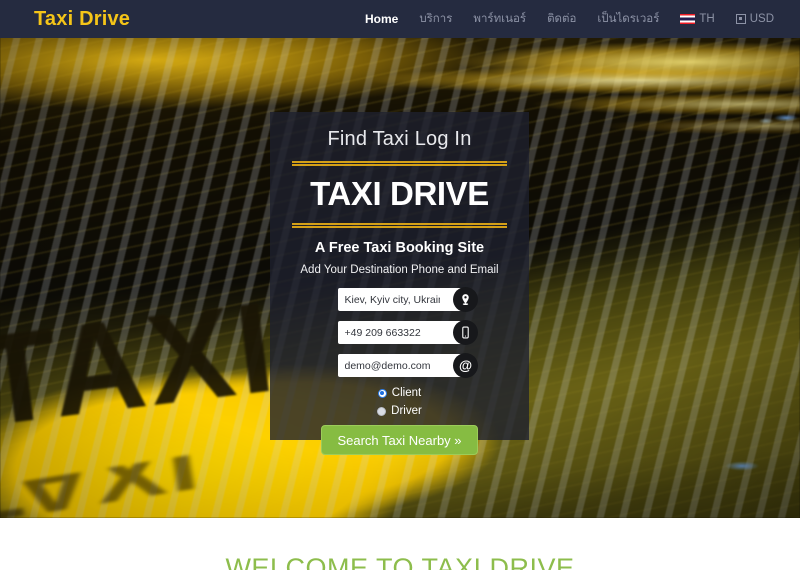 The width and height of the screenshot is (800, 570). Describe the element at coordinates (399, 440) in the screenshot. I see `search-taxi-nearby-button: Search Taxi Nearby »` at that location.